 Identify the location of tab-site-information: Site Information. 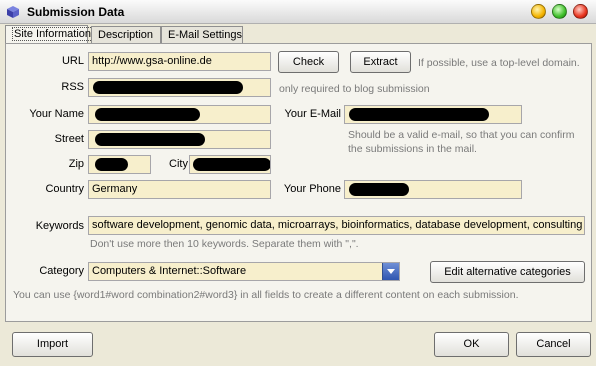
(49, 34).